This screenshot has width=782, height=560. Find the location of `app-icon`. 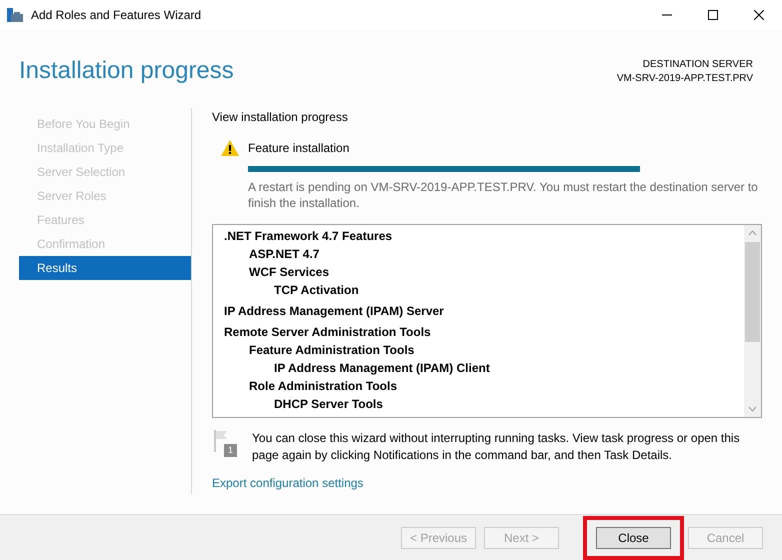

app-icon is located at coordinates (15, 15).